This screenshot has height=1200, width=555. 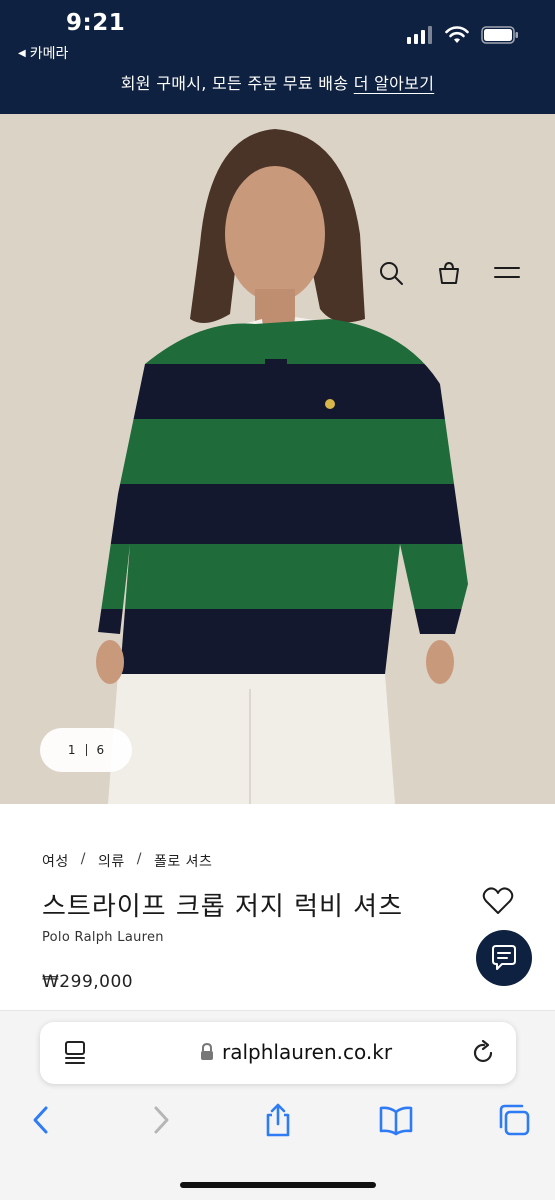 I want to click on lock-icon, so click(x=207, y=1051).